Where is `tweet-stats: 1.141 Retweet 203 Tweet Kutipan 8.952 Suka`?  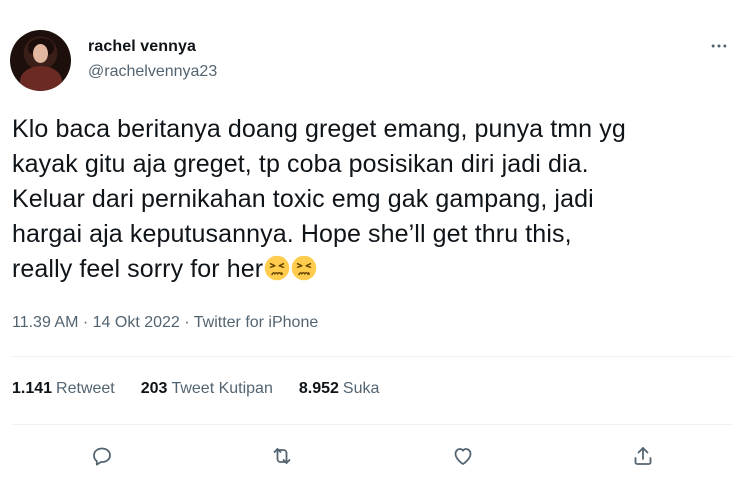
tweet-stats: 1.141 Retweet 203 Tweet Kutipan 8.952 Suka is located at coordinates (195, 389).